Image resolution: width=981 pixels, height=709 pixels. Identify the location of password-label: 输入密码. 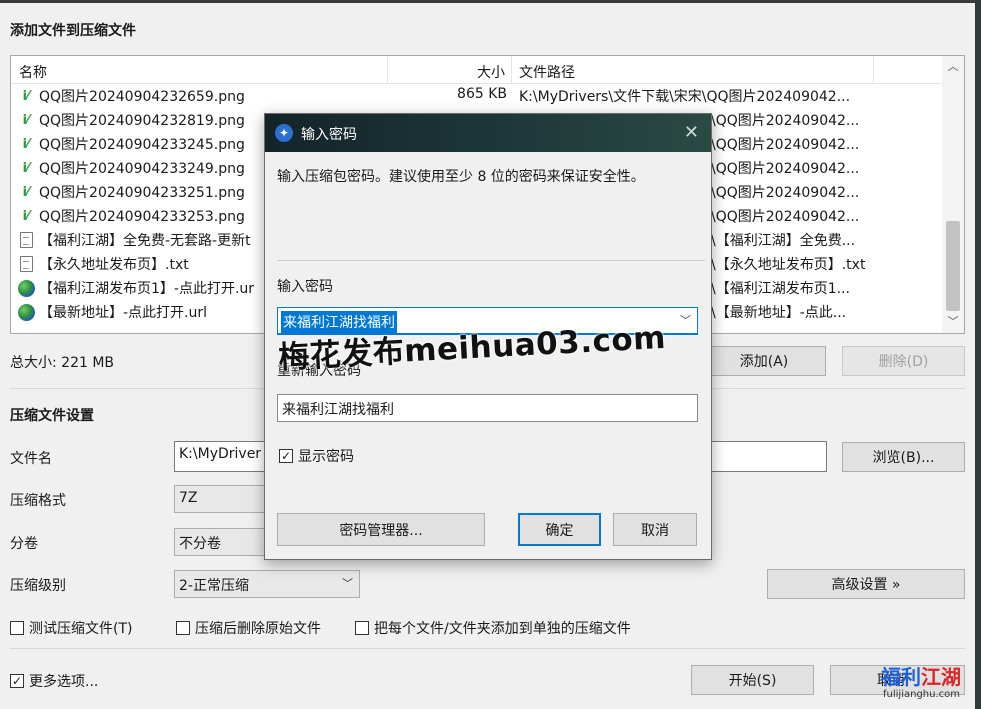
(305, 287).